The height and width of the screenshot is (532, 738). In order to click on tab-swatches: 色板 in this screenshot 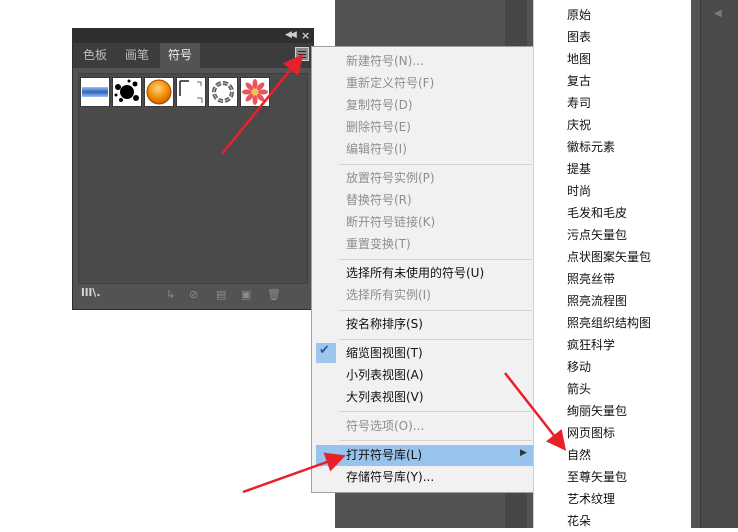, I will do `click(95, 55)`.